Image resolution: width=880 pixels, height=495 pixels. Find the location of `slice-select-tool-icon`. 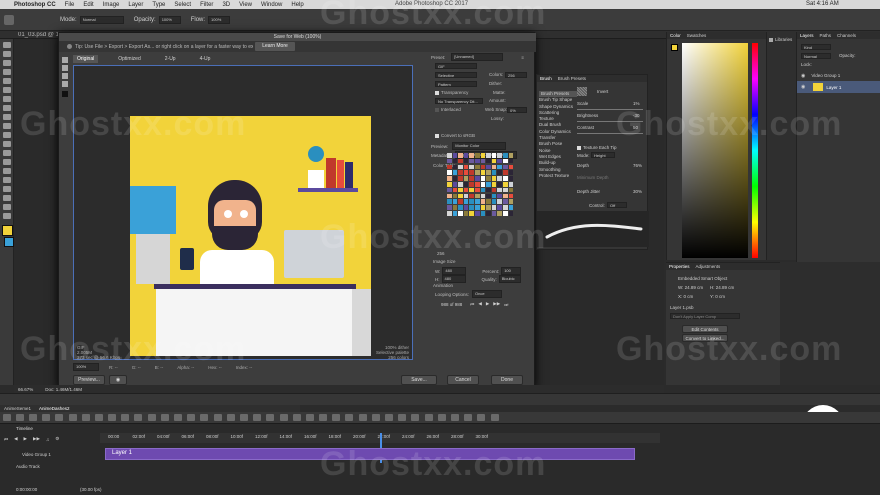

slice-select-tool-icon is located at coordinates (65, 68).